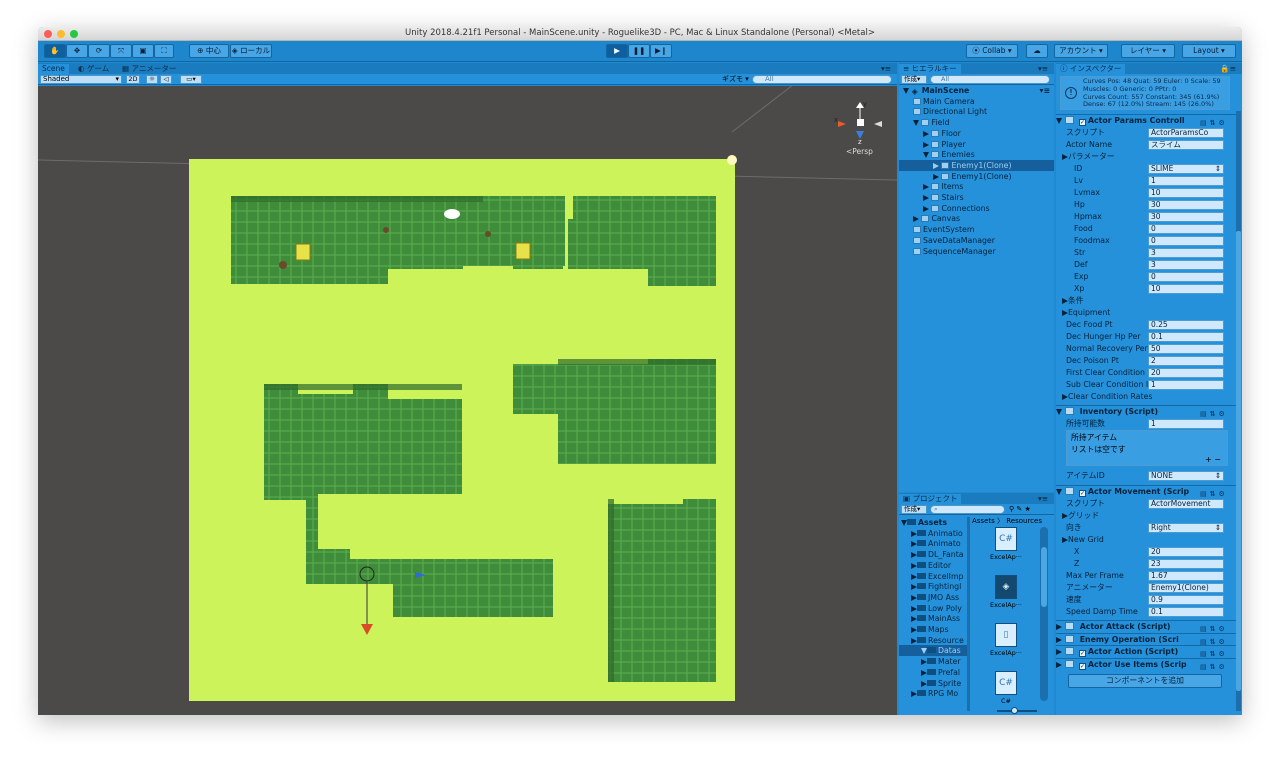 This screenshot has width=1280, height=766. I want to click on asset-tile: C# ExcelAp···, so click(1006, 550).